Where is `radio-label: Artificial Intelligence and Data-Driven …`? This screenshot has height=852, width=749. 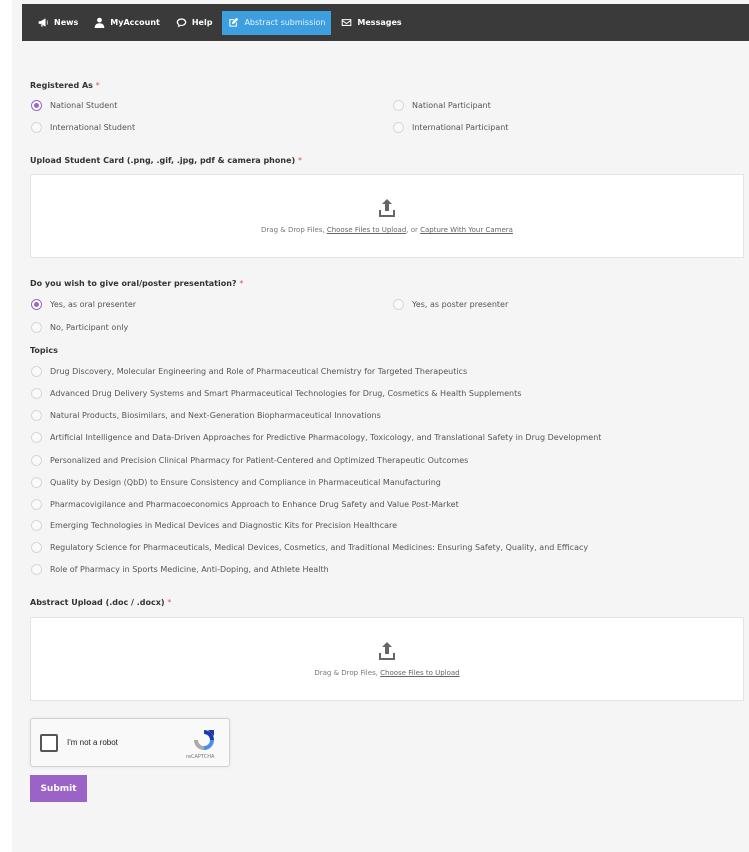
radio-label: Artificial Intelligence and Data-Driven … is located at coordinates (326, 437).